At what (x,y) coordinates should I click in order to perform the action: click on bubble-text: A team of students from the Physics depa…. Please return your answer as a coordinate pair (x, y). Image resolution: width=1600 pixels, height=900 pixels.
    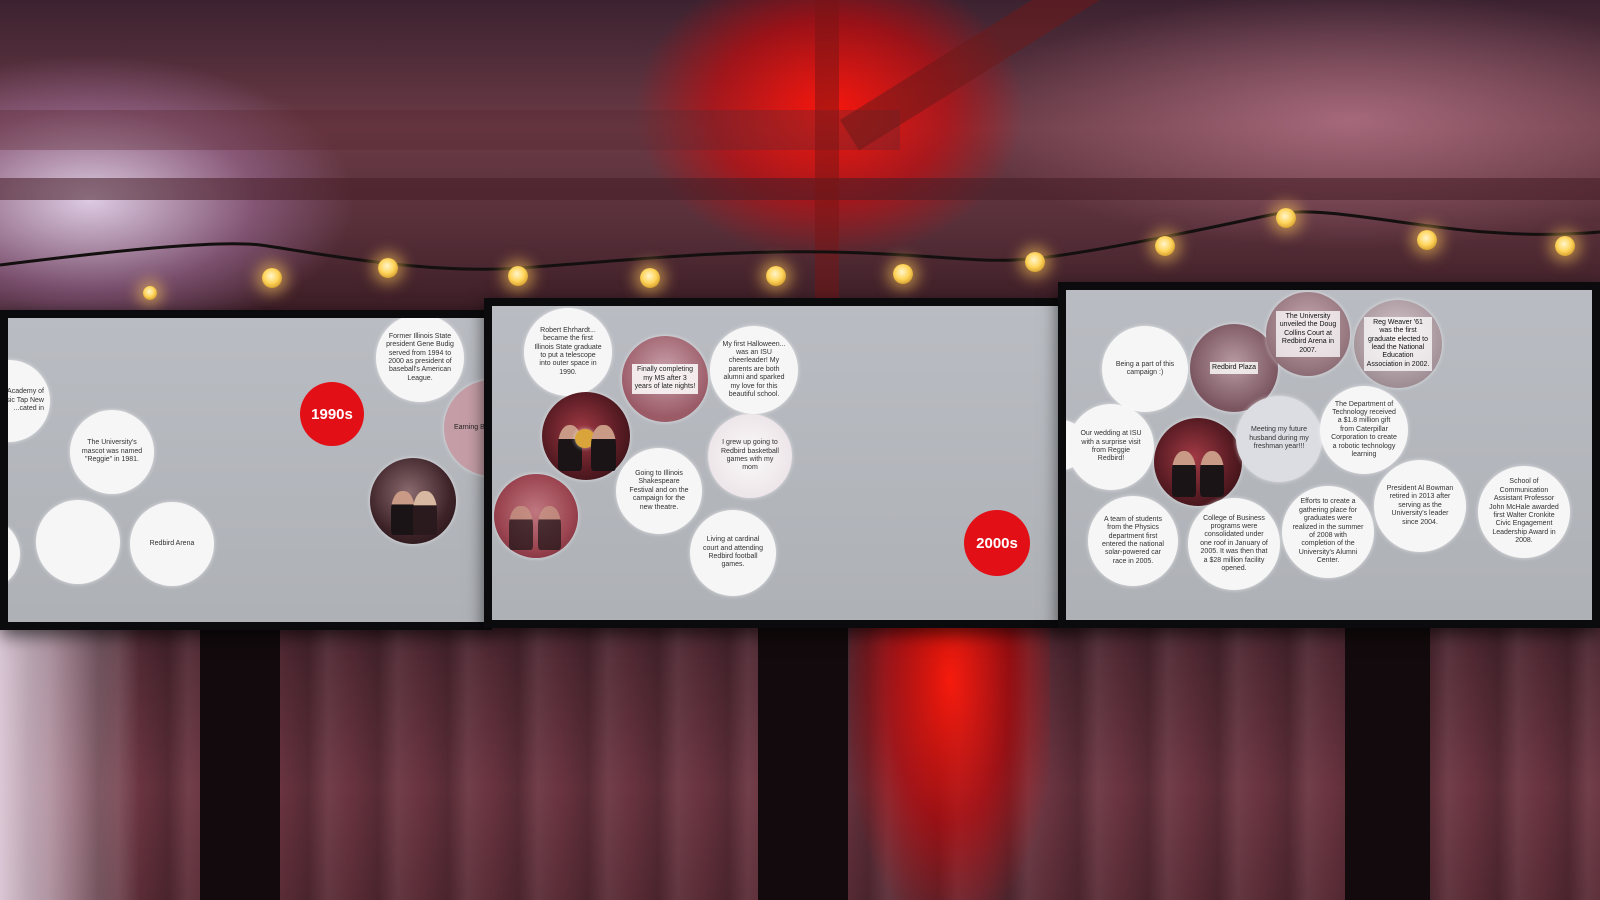
    Looking at the image, I should click on (1133, 540).